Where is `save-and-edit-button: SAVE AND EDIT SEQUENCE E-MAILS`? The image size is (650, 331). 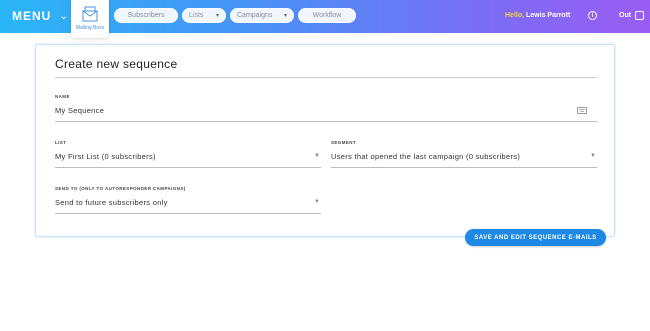 save-and-edit-button: SAVE AND EDIT SEQUENCE E-MAILS is located at coordinates (535, 237).